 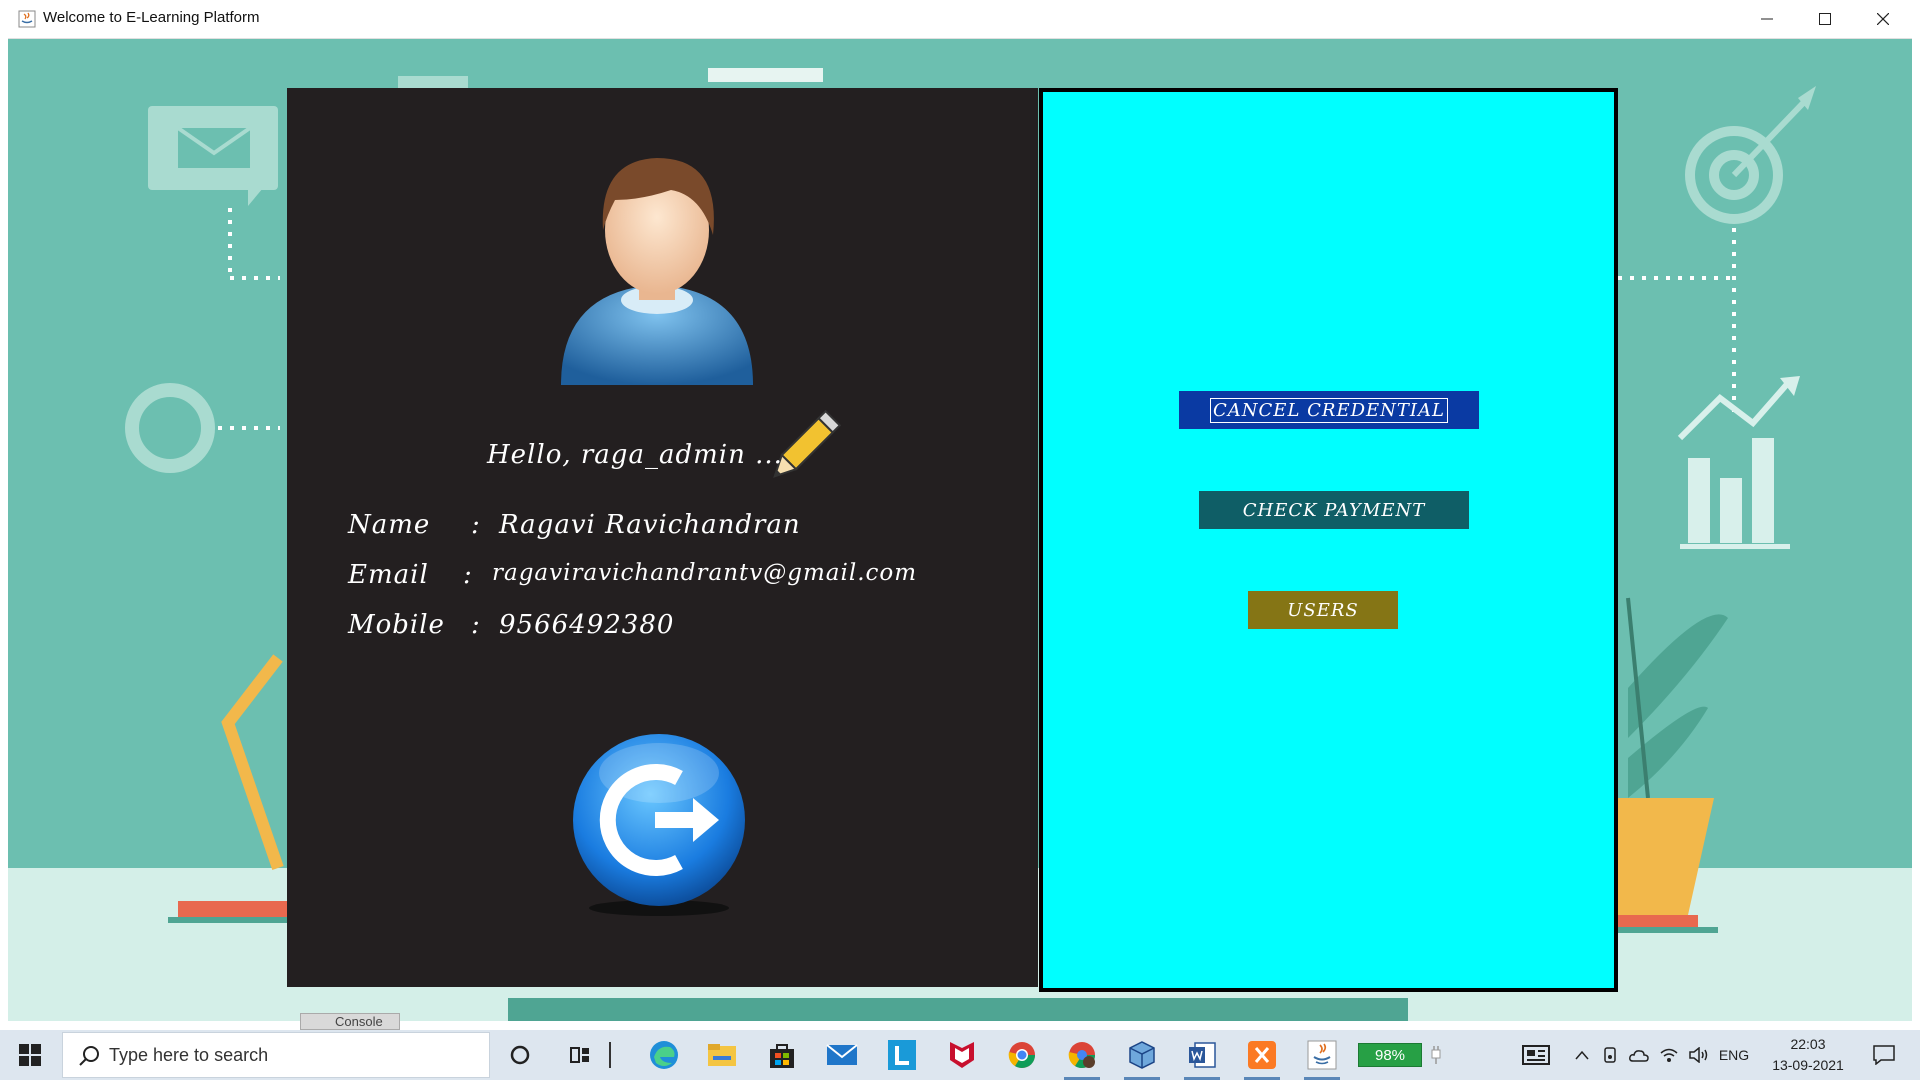 I want to click on windows-logo-icon, so click(x=30, y=1055).